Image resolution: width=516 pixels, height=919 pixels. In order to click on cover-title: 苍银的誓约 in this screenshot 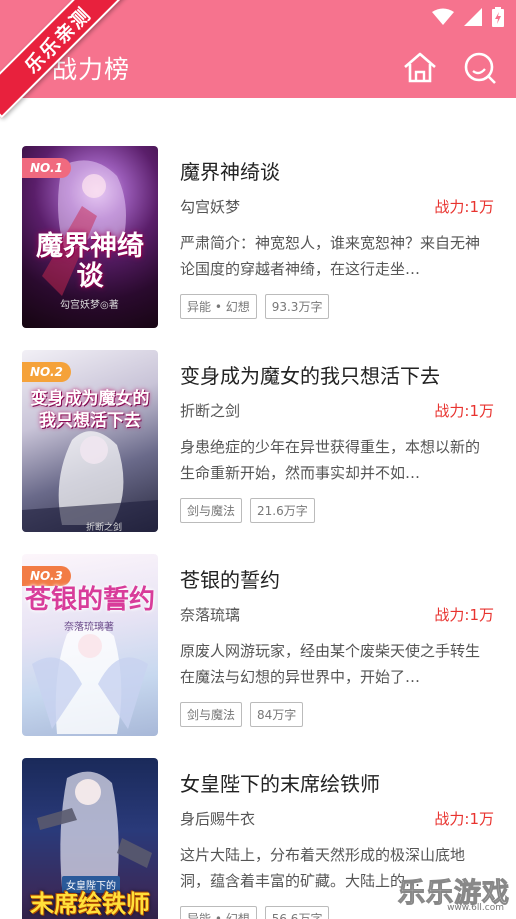, I will do `click(89, 600)`.